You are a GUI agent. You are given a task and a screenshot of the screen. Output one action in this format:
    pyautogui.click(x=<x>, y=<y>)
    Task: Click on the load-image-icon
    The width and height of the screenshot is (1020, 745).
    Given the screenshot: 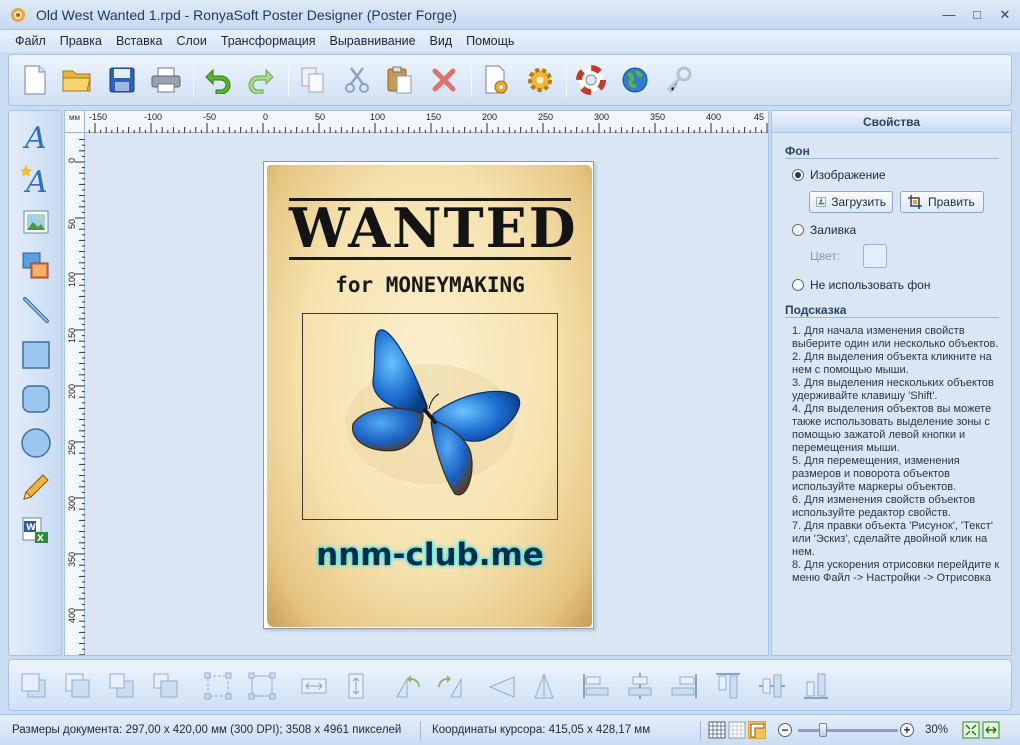 What is the action you would take?
    pyautogui.click(x=821, y=202)
    